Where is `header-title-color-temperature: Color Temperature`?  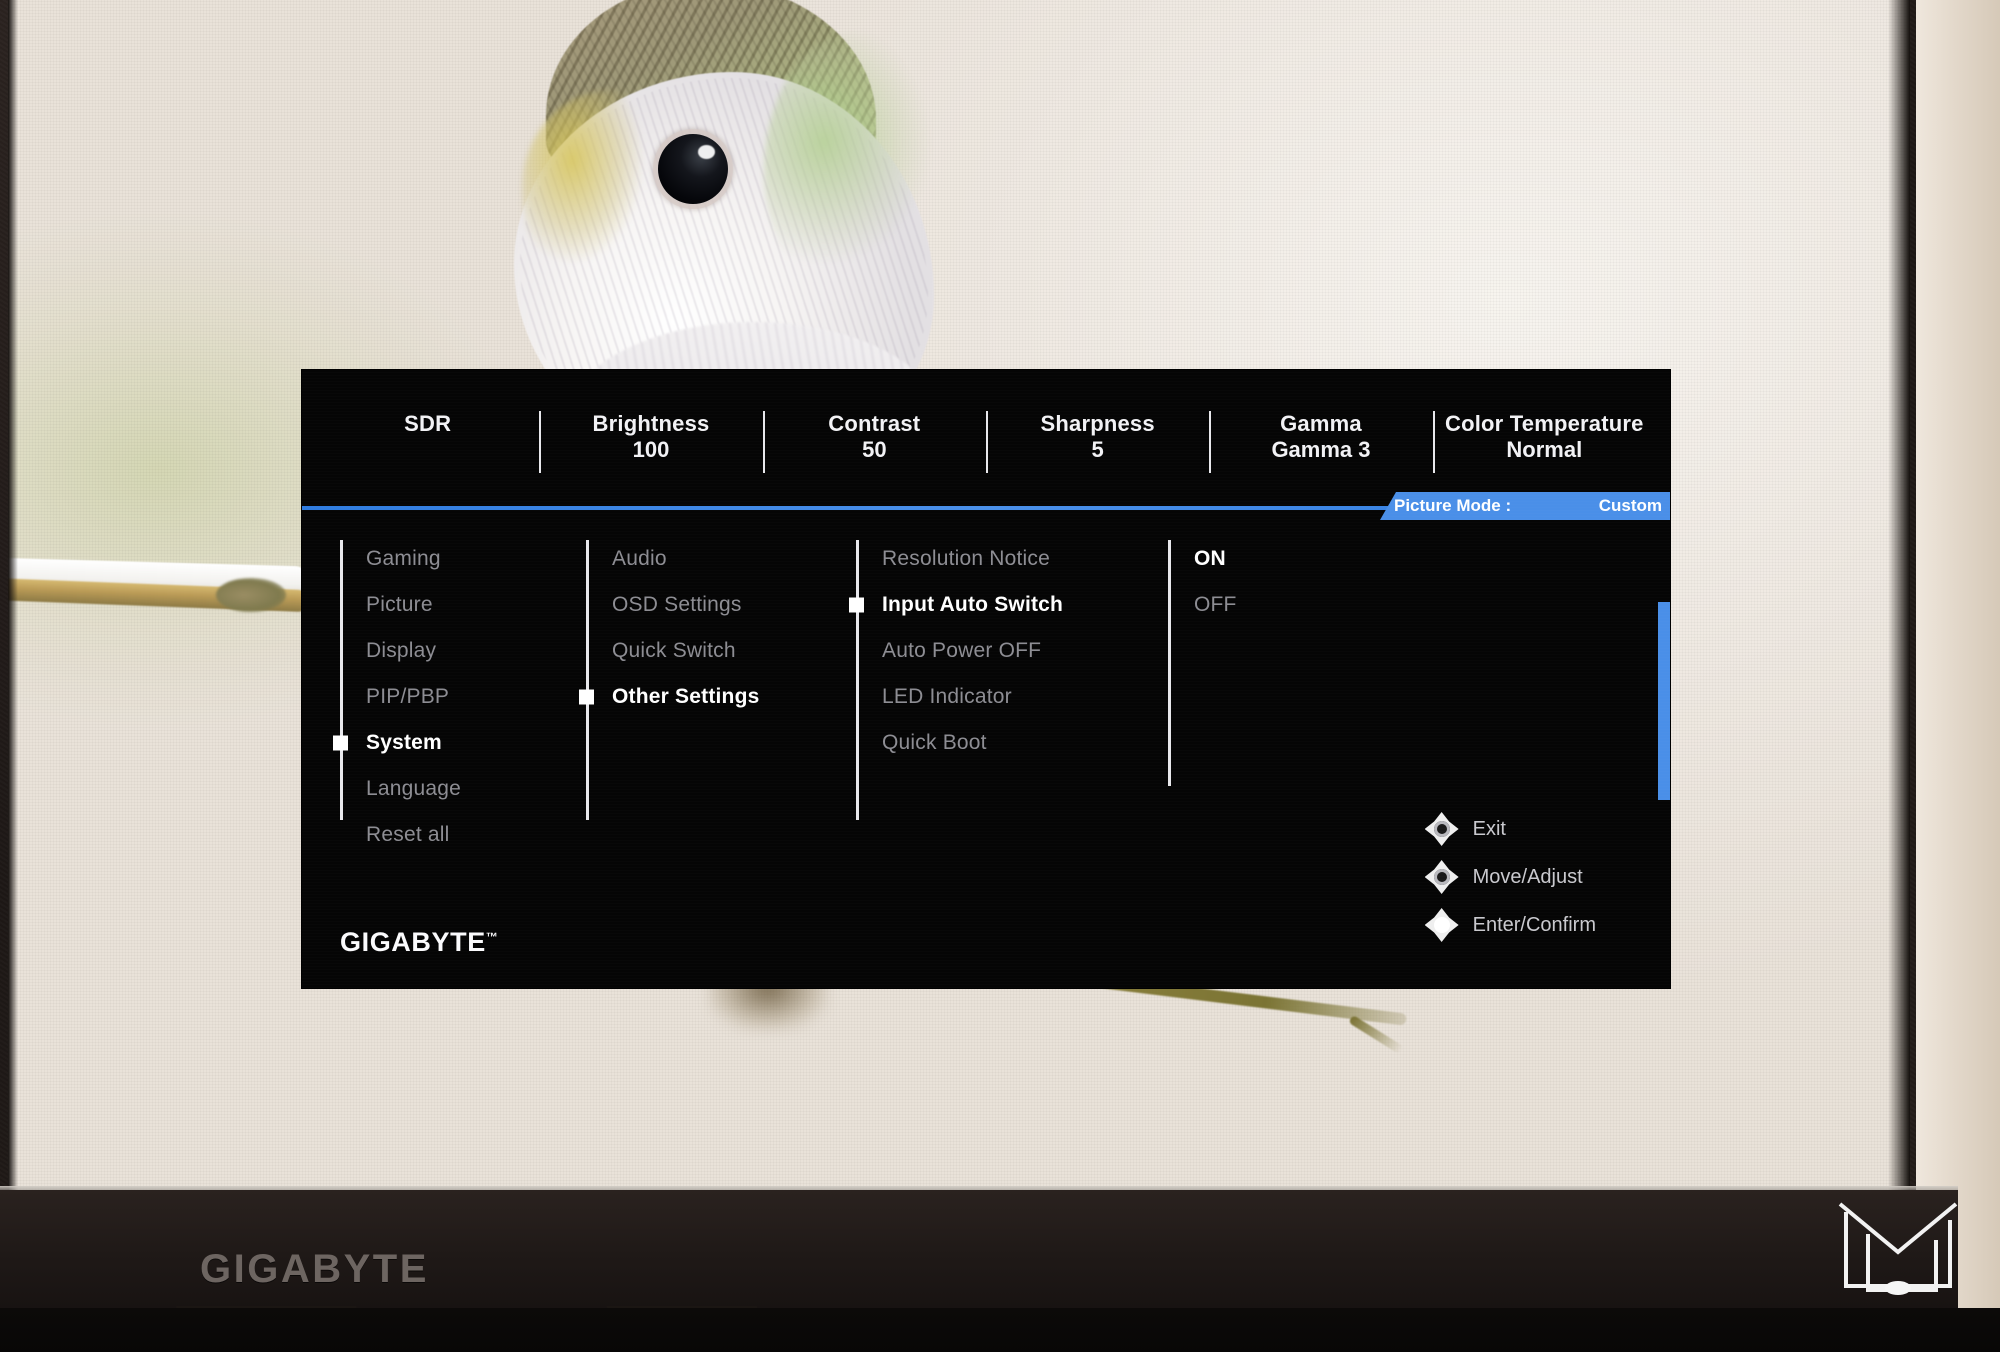 header-title-color-temperature: Color Temperature is located at coordinates (1544, 423).